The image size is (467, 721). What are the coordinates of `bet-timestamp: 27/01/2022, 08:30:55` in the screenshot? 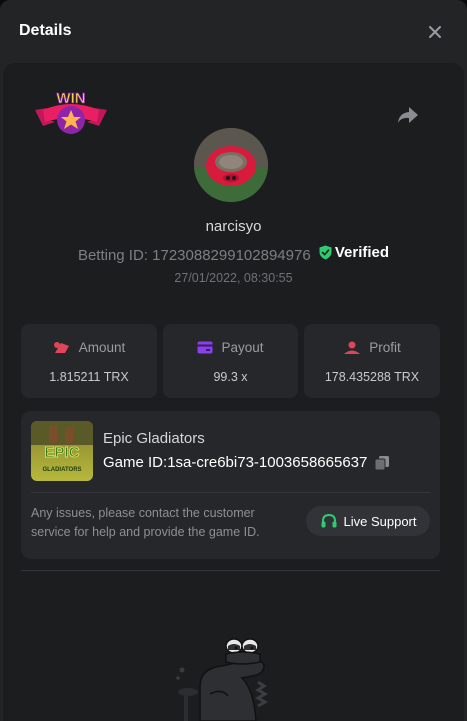 It's located at (233, 278).